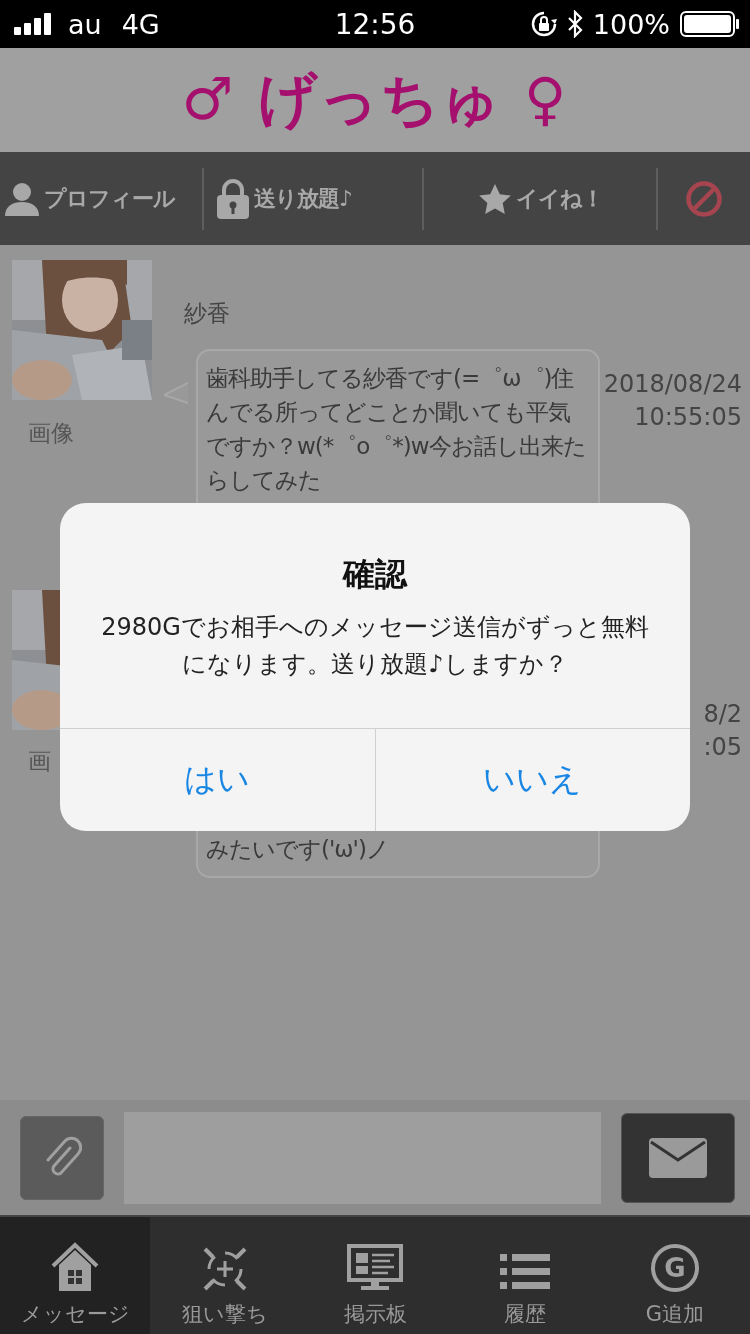 This screenshot has height=1334, width=750. I want to click on send-button, so click(678, 1157).